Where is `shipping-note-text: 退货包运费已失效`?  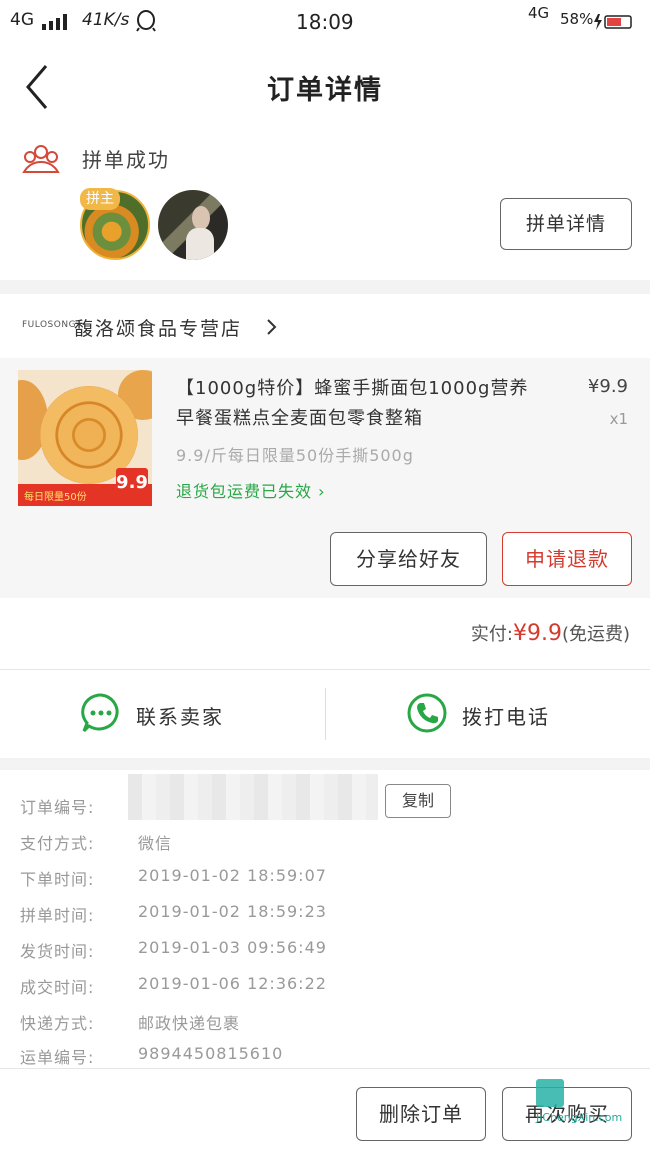 shipping-note-text: 退货包运费已失效 is located at coordinates (244, 491).